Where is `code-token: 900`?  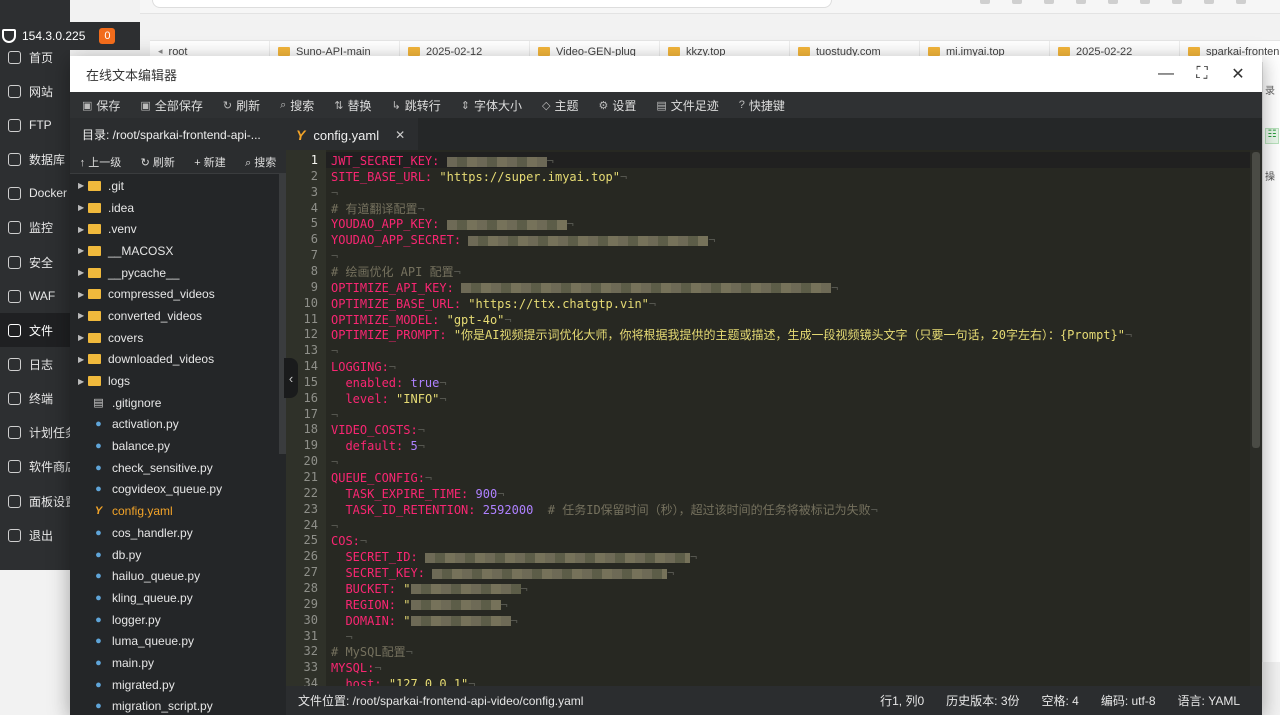
code-token: 900 is located at coordinates (486, 493).